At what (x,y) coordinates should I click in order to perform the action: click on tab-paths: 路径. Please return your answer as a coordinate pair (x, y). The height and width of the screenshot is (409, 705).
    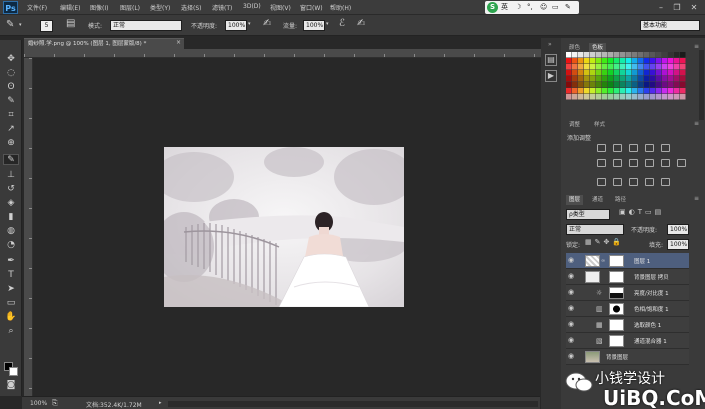
    Looking at the image, I should click on (620, 200).